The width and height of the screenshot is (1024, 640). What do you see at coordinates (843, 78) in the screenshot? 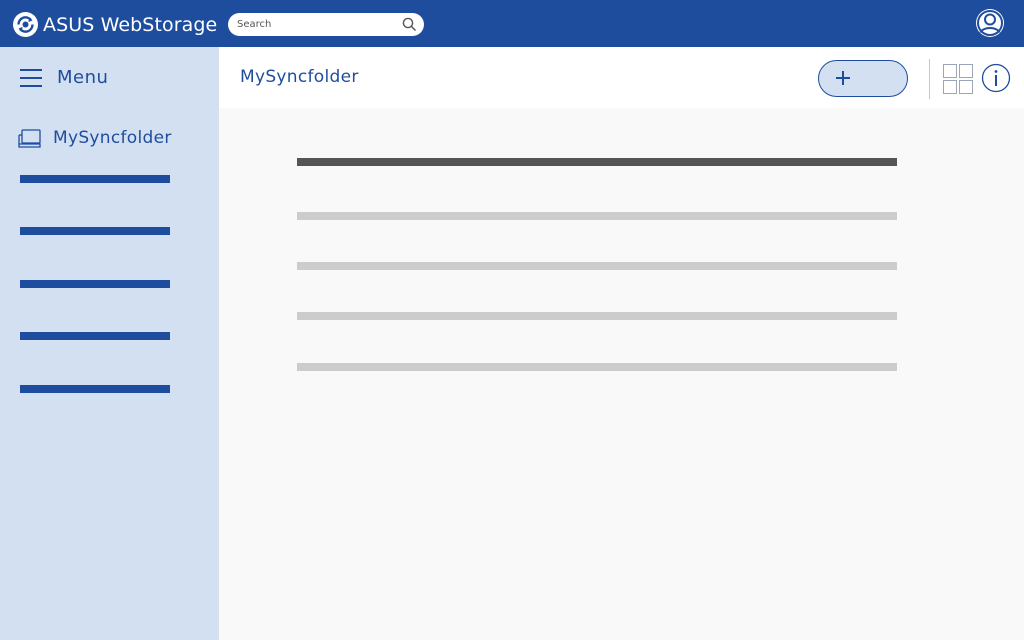
I see `plus-icon` at bounding box center [843, 78].